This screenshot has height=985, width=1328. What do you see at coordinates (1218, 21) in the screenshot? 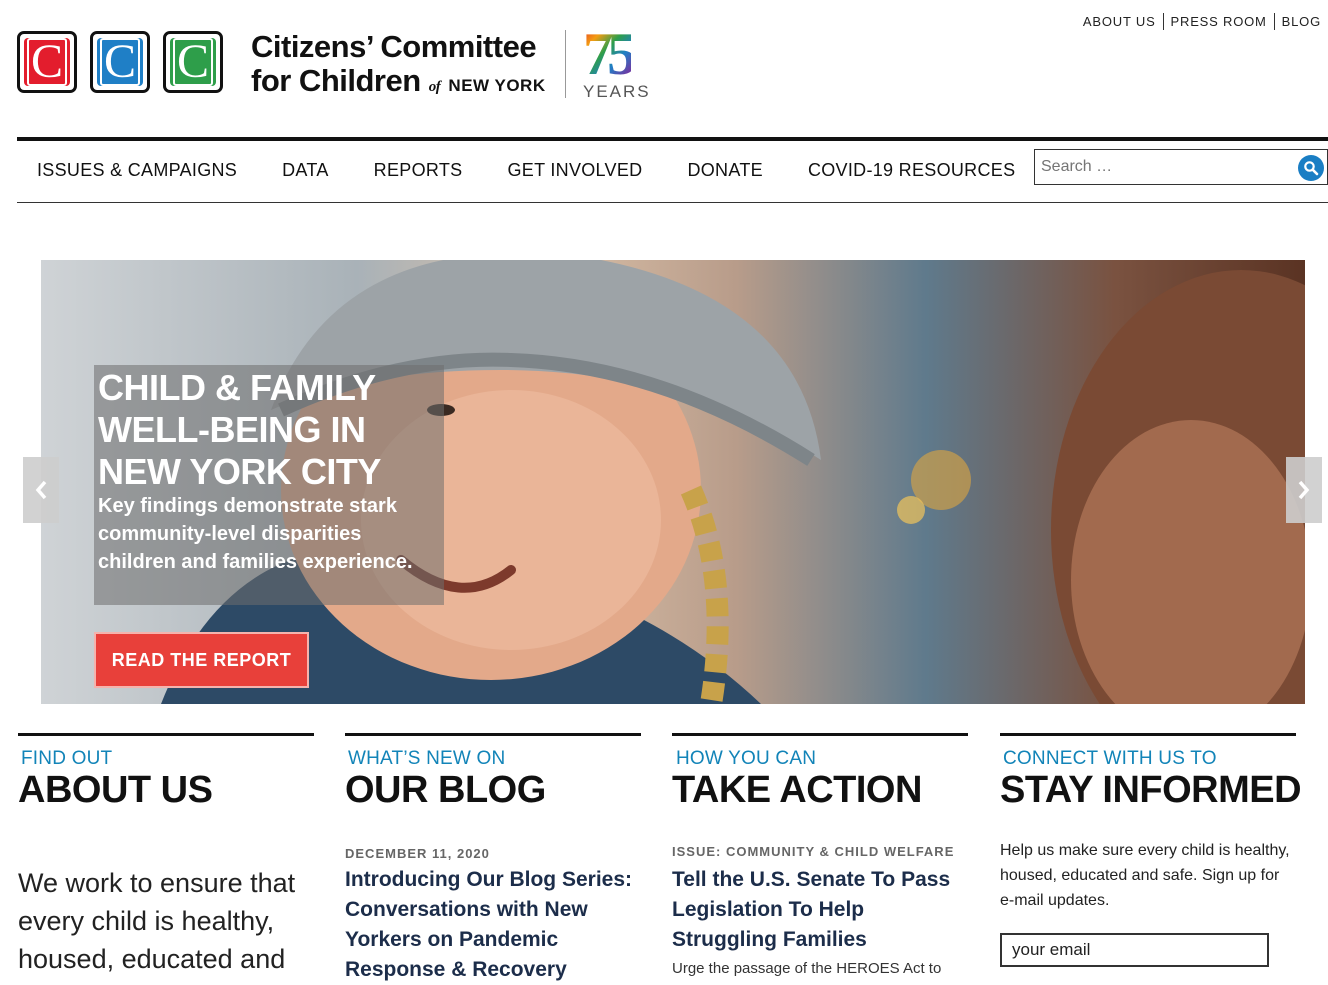
I see `top-link-press-room: PRESS ROOM` at bounding box center [1218, 21].